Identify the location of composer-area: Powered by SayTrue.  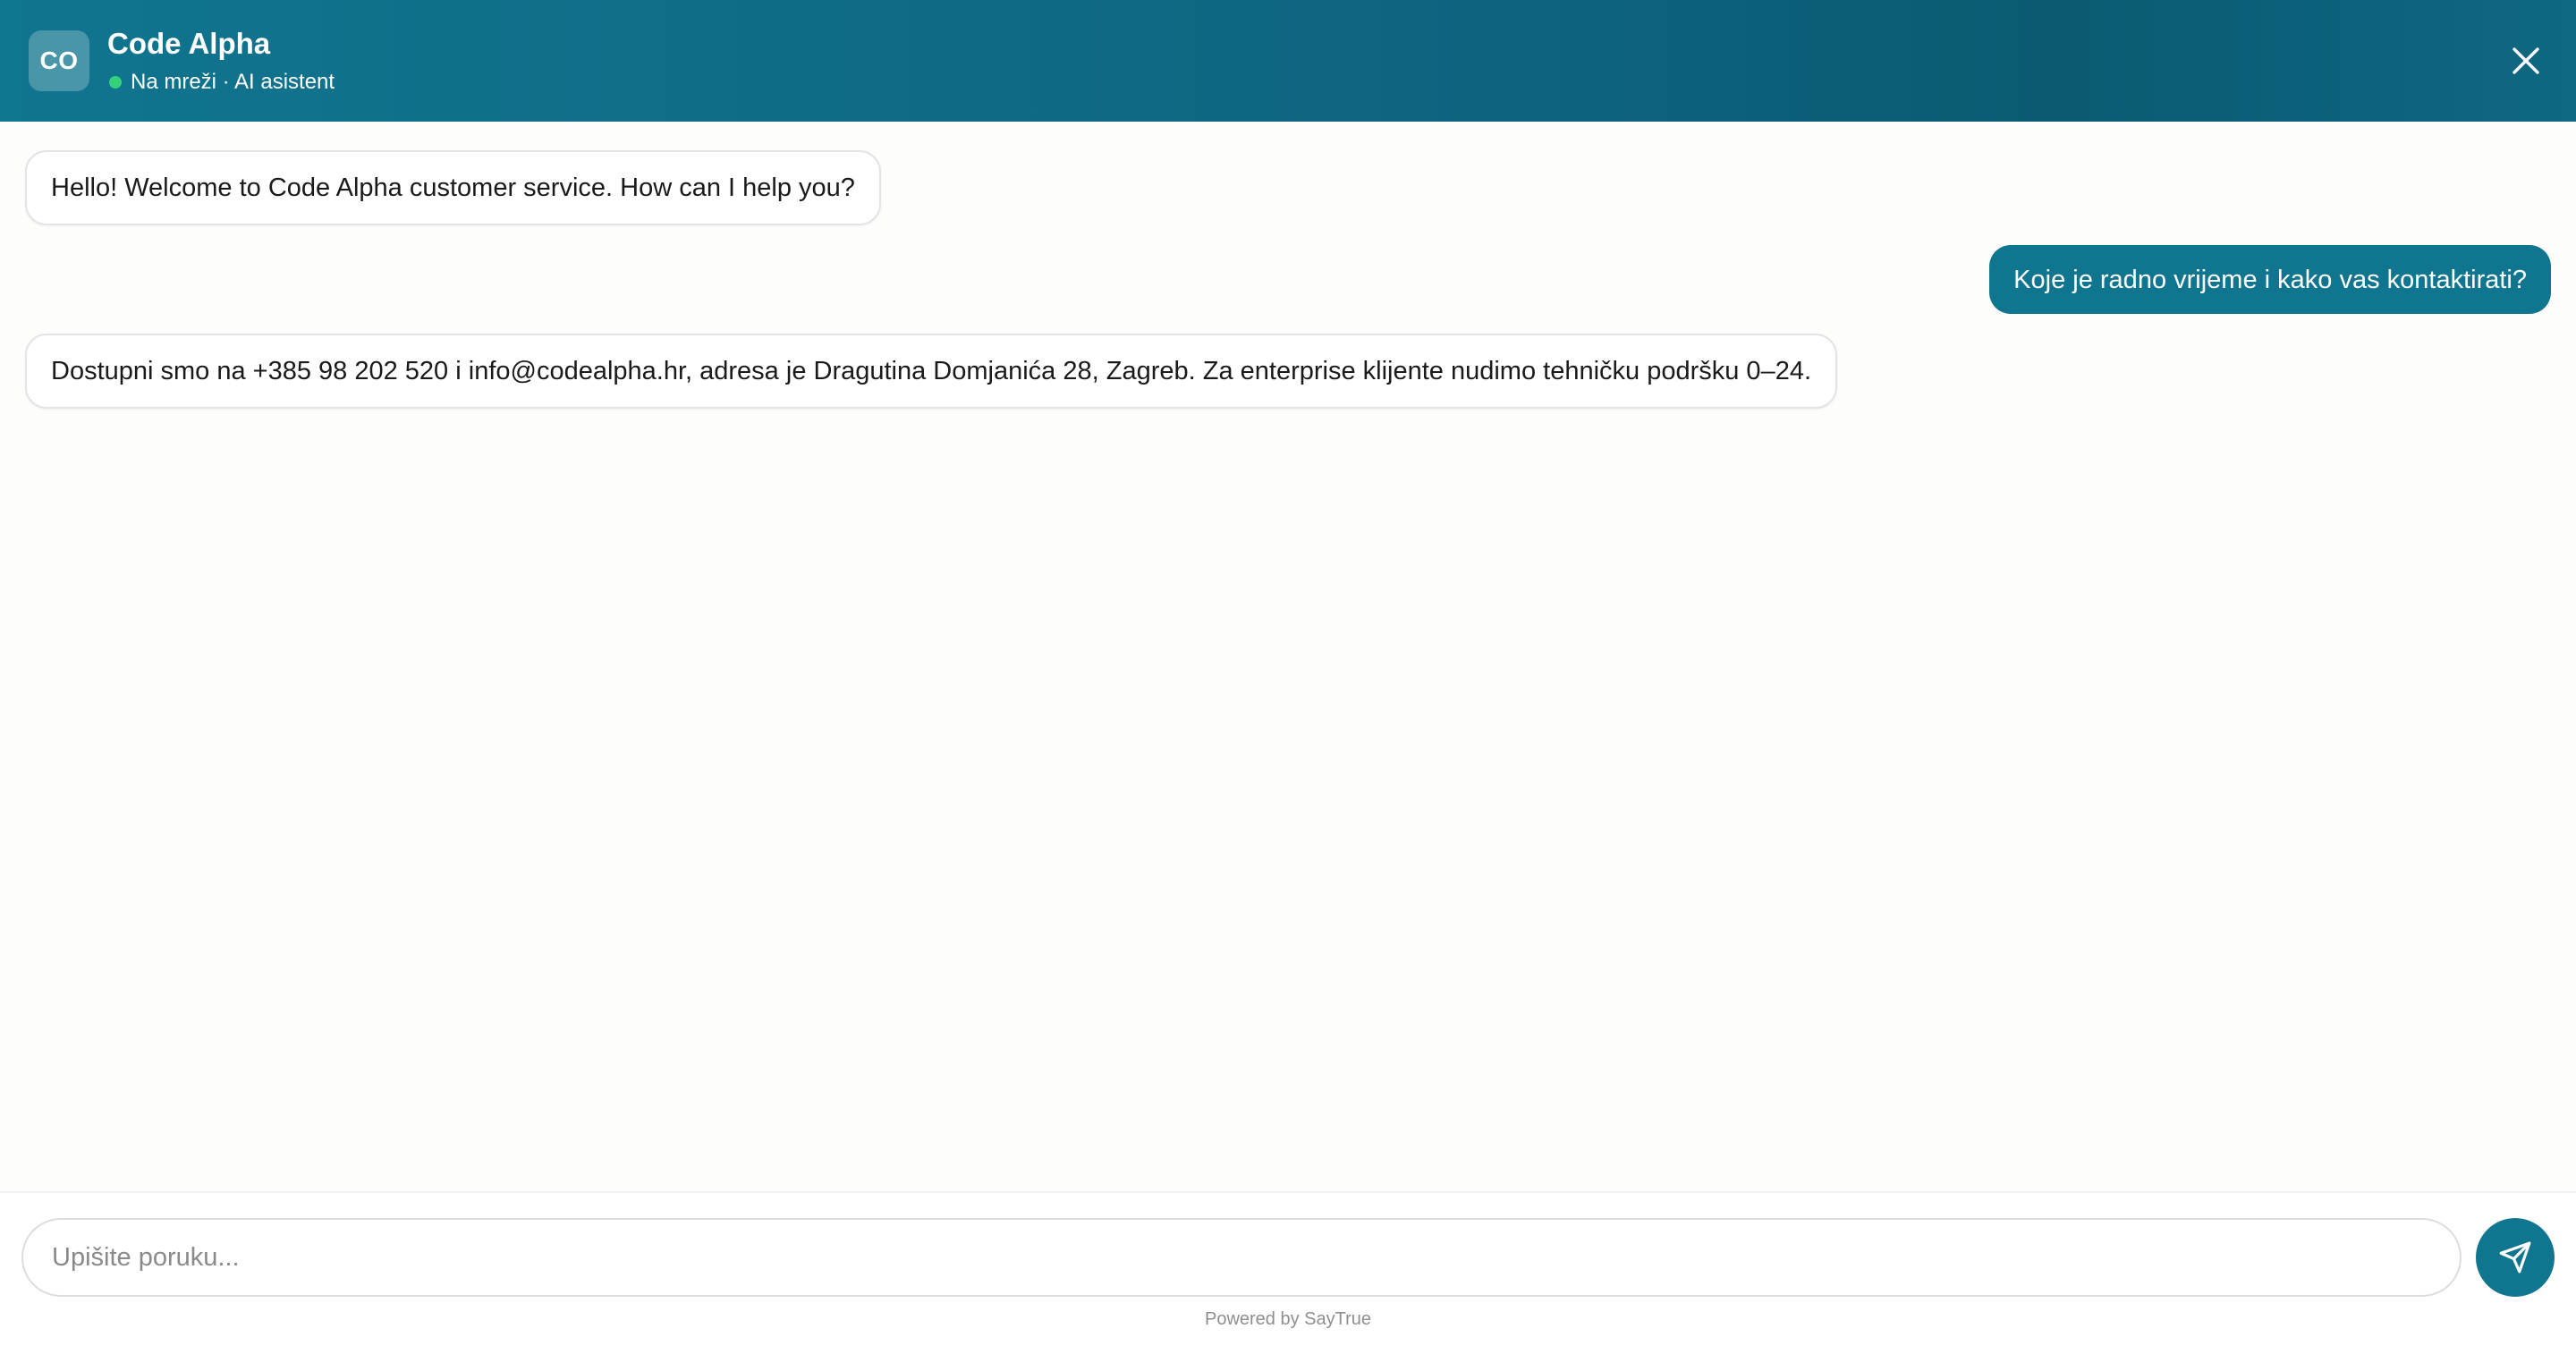
(1288, 1272).